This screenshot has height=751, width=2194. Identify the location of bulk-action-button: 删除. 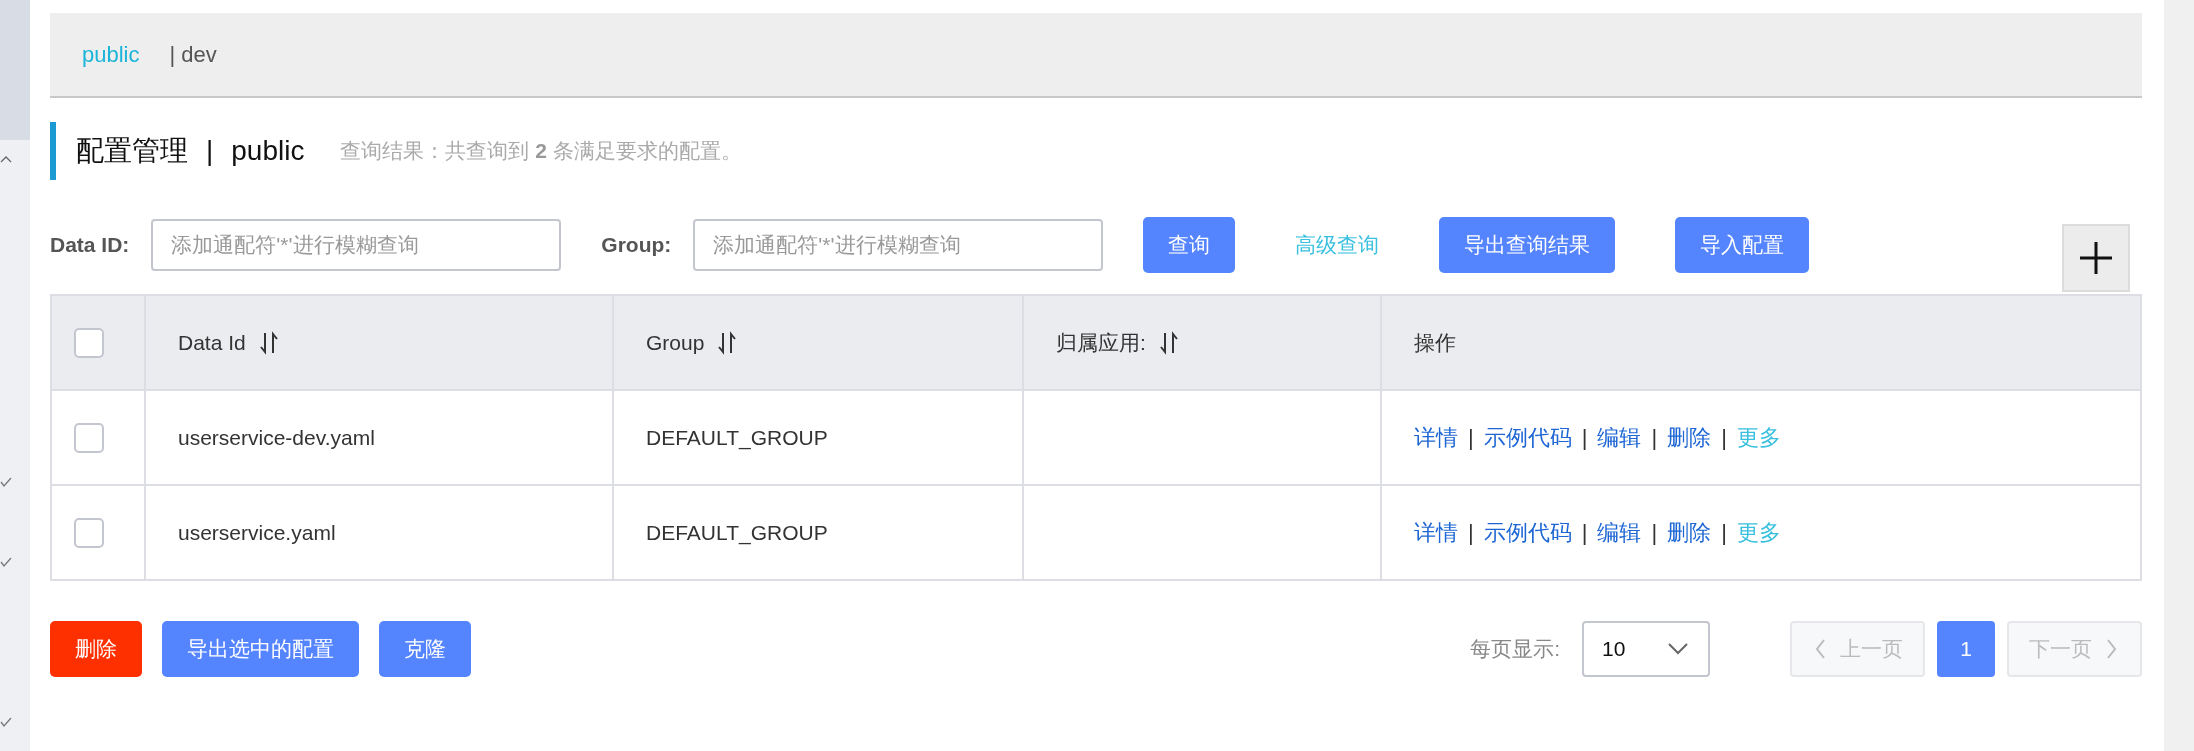
(96, 649).